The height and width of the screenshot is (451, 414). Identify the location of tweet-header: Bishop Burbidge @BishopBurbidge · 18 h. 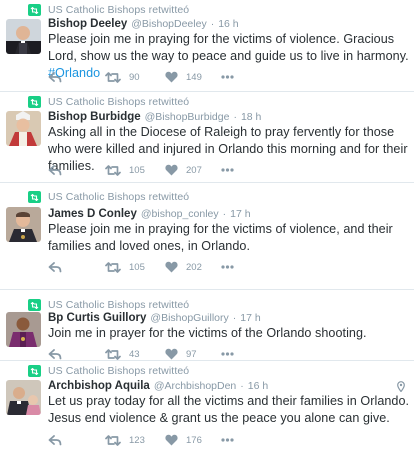
(154, 117).